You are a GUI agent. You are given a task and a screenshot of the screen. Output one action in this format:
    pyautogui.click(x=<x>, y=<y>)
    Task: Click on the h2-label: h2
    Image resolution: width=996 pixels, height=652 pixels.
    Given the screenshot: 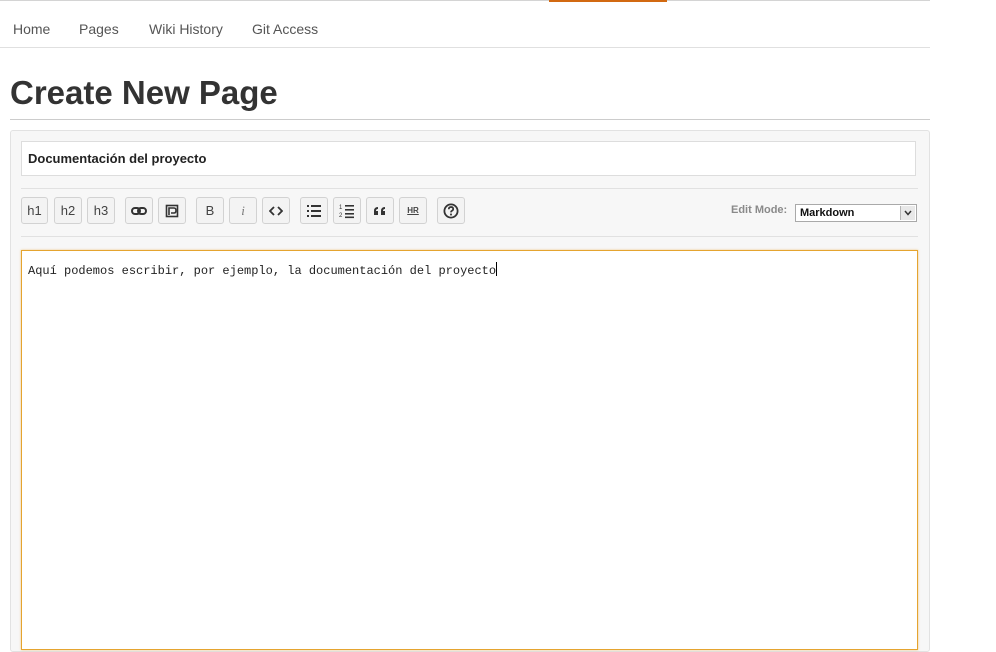 What is the action you would take?
    pyautogui.click(x=68, y=210)
    